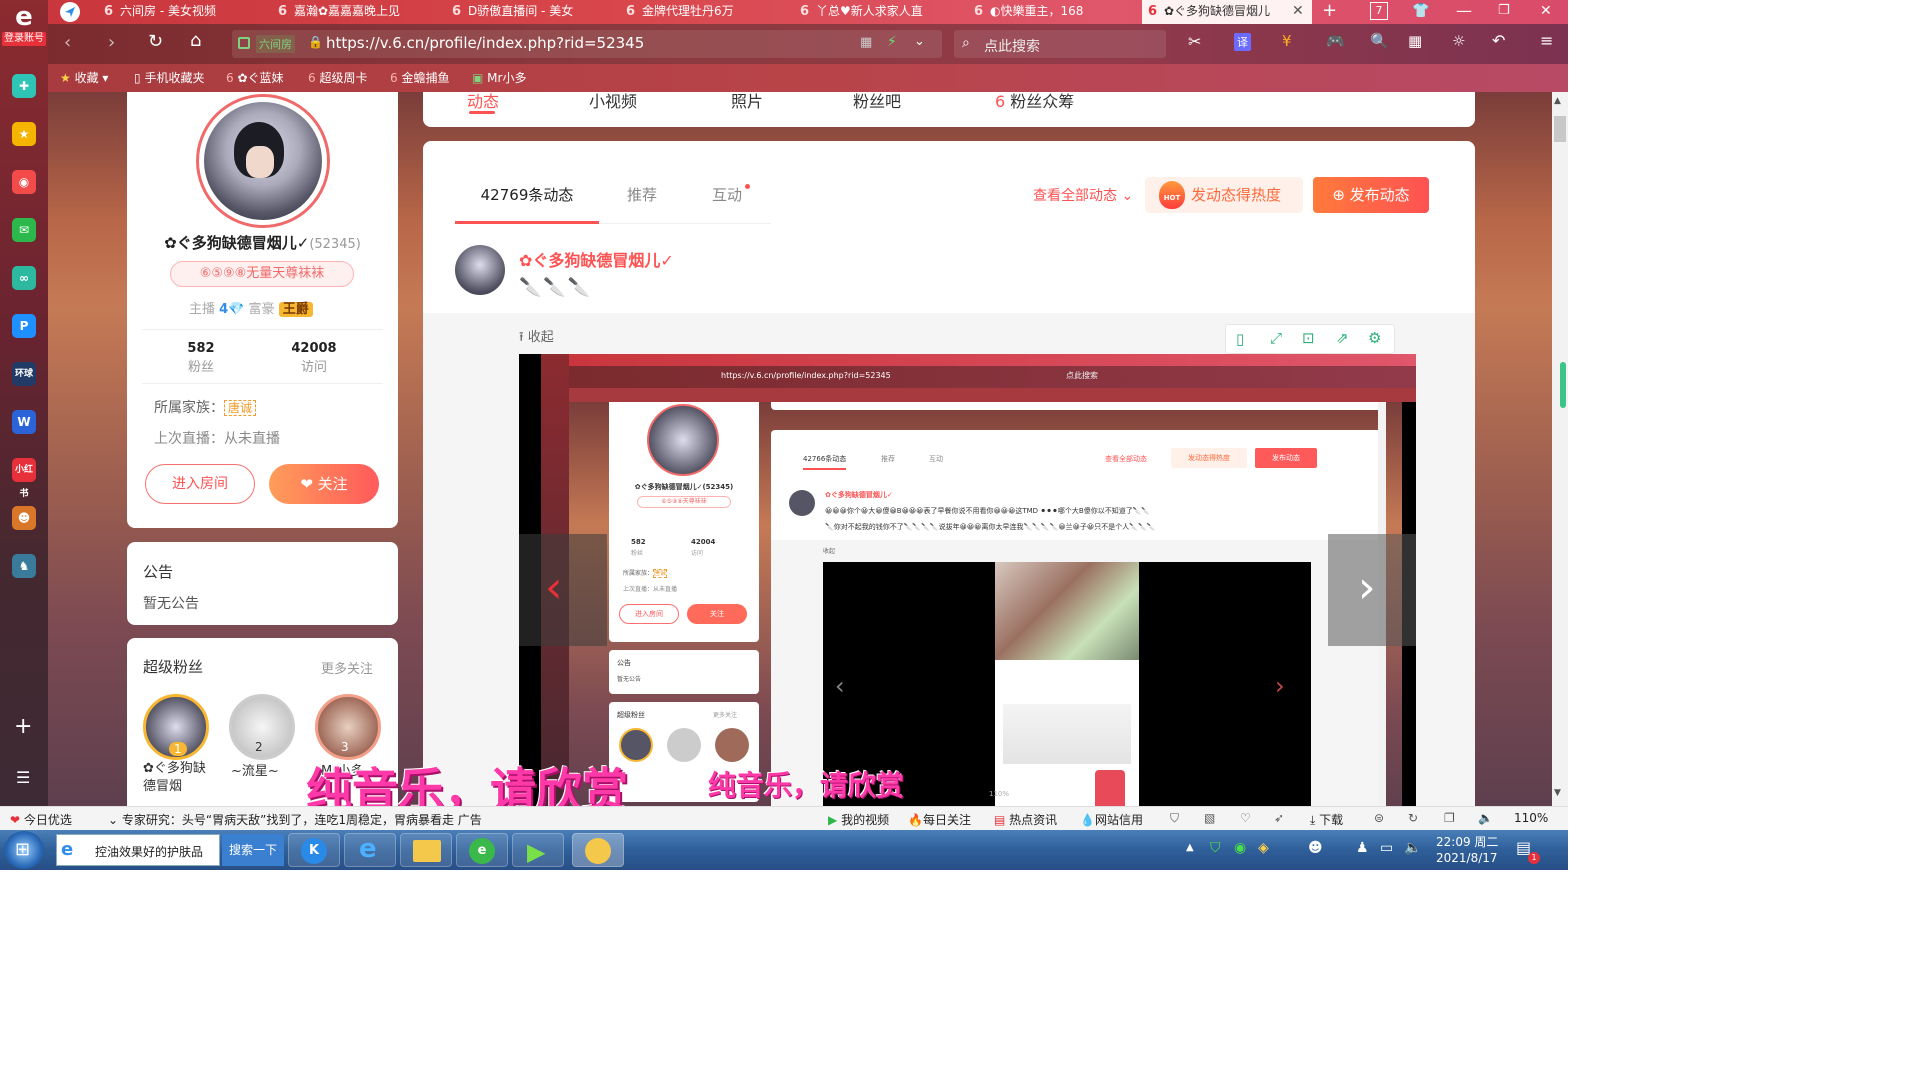 Image resolution: width=1920 pixels, height=1065 pixels. I want to click on avatar, so click(263, 161).